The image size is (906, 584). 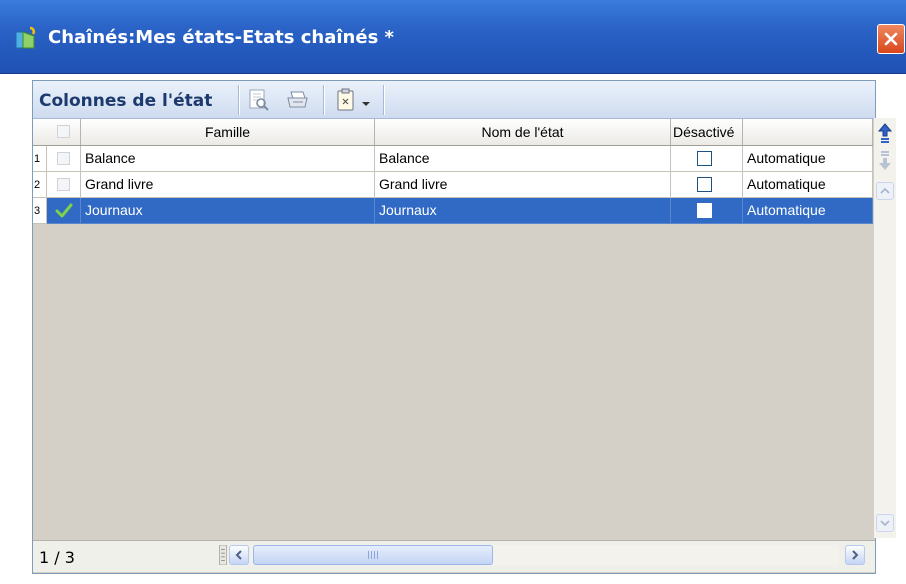 I want to click on print-icon, so click(x=298, y=100).